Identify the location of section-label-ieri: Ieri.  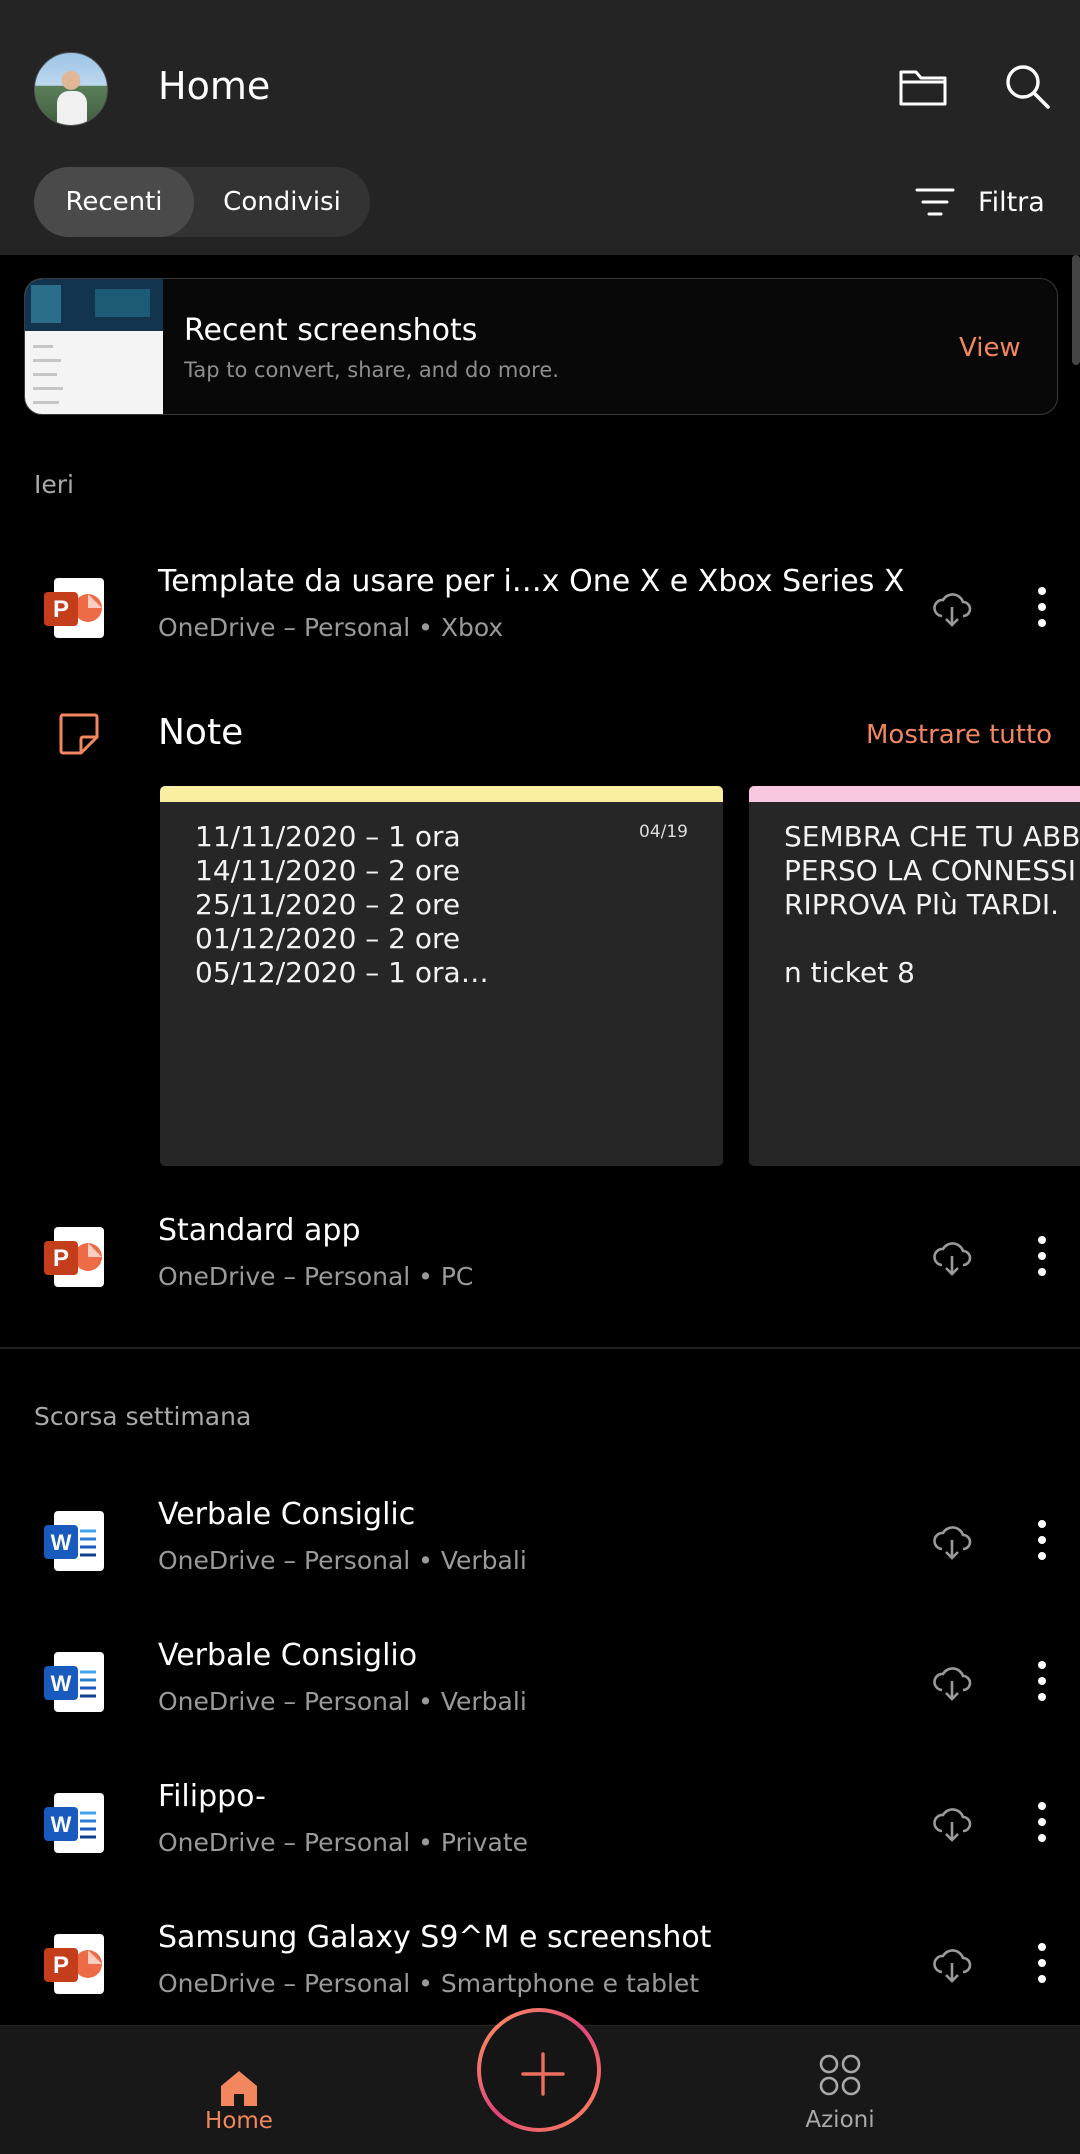
(54, 484).